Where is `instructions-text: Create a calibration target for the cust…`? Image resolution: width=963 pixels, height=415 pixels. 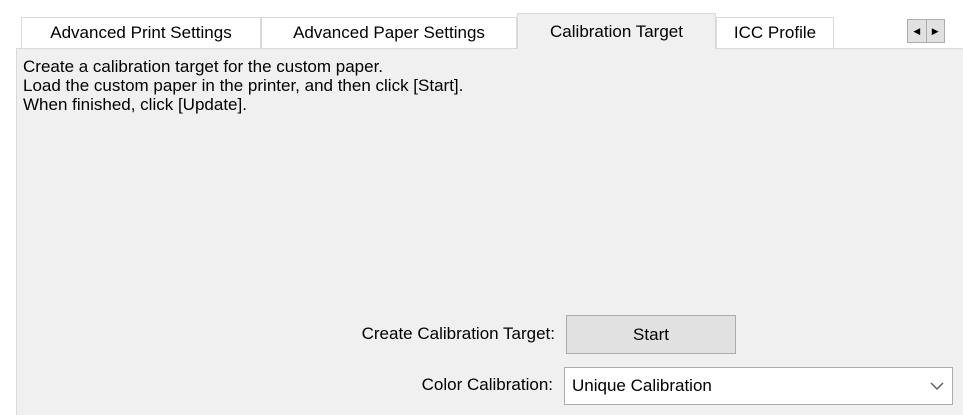 instructions-text: Create a calibration target for the cust… is located at coordinates (243, 85).